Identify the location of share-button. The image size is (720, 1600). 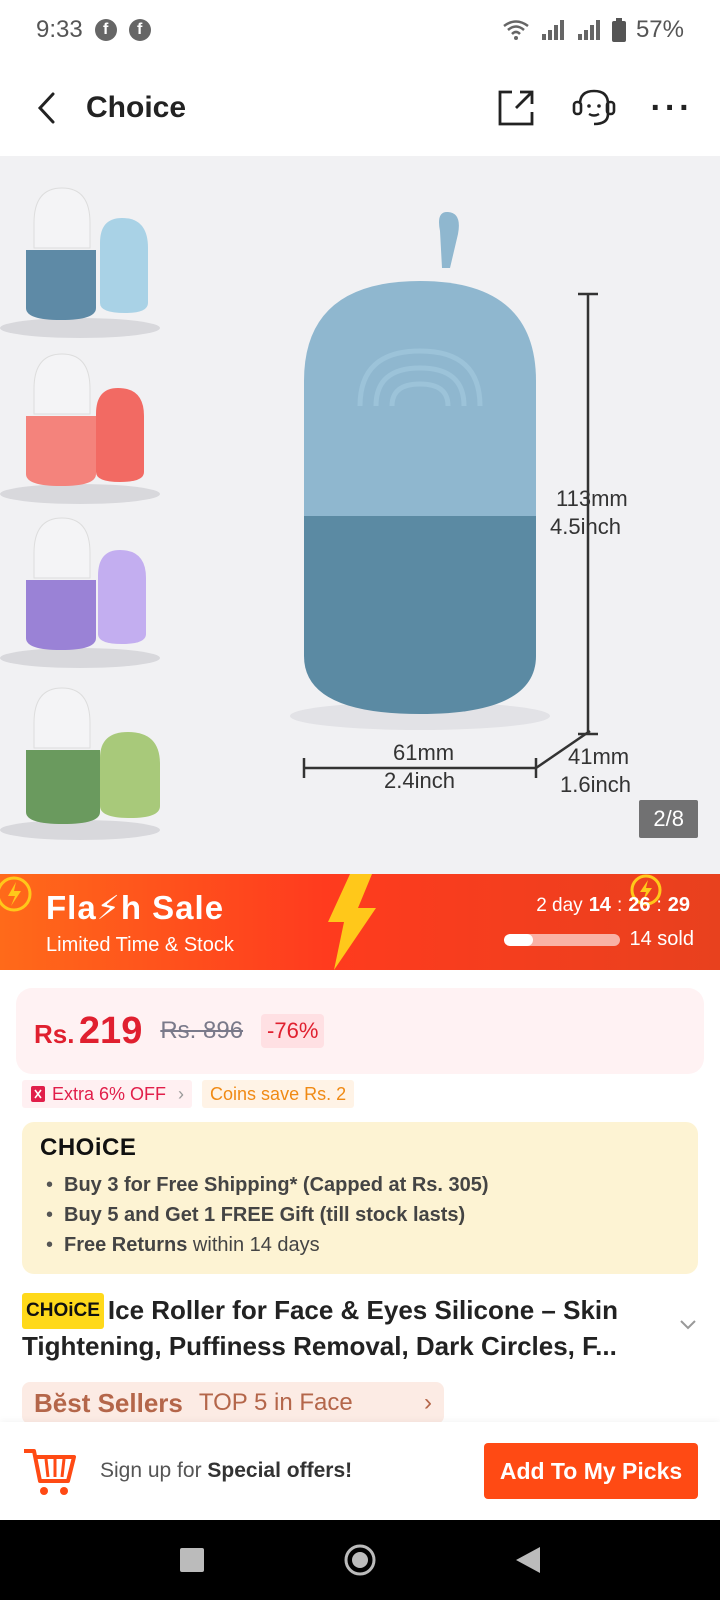
(516, 108).